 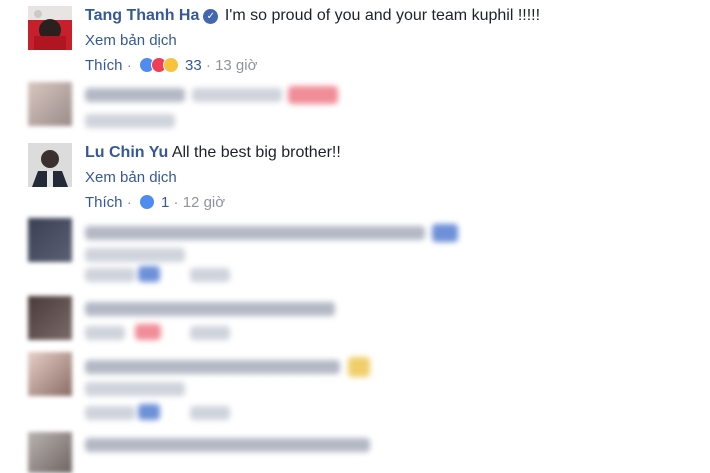 I want to click on haha-reaction-icon, so click(x=170, y=65).